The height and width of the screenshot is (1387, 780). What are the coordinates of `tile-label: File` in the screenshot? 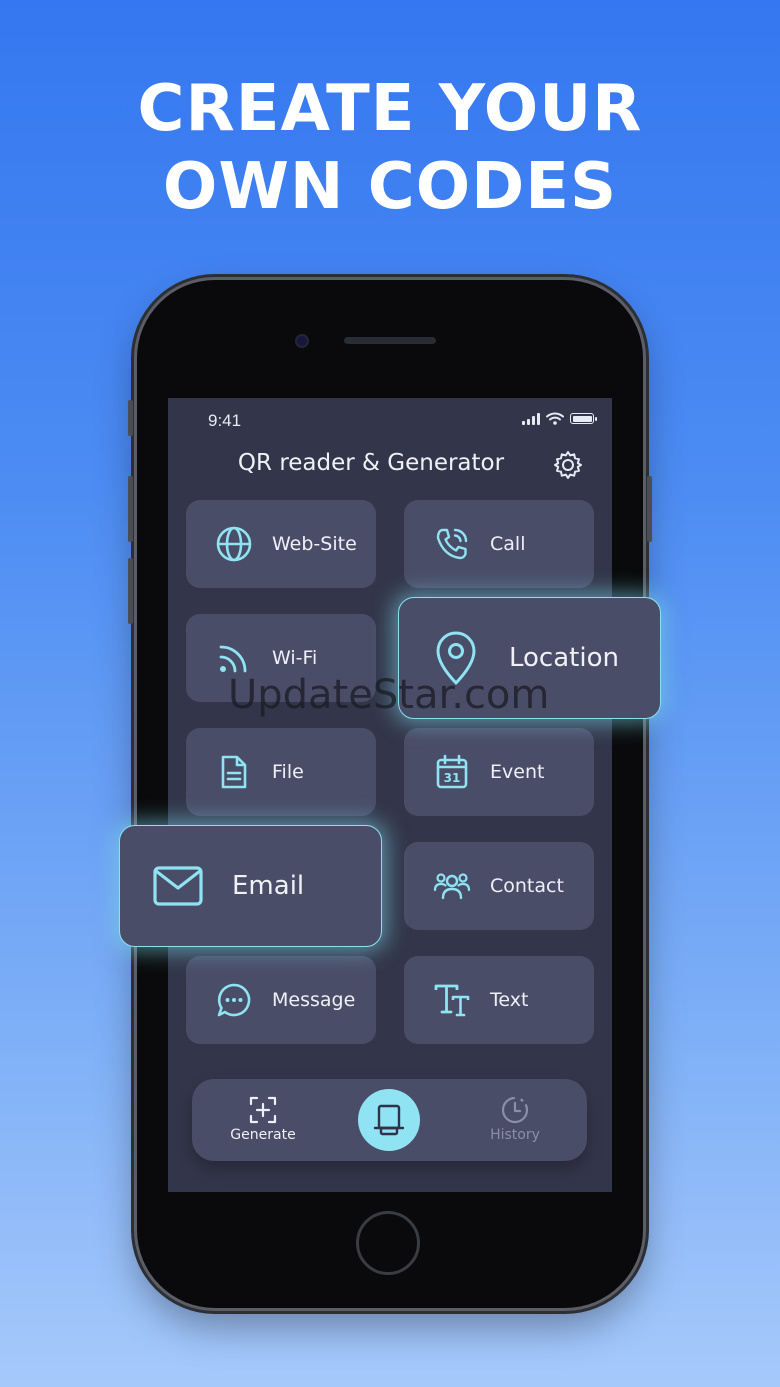 It's located at (288, 772).